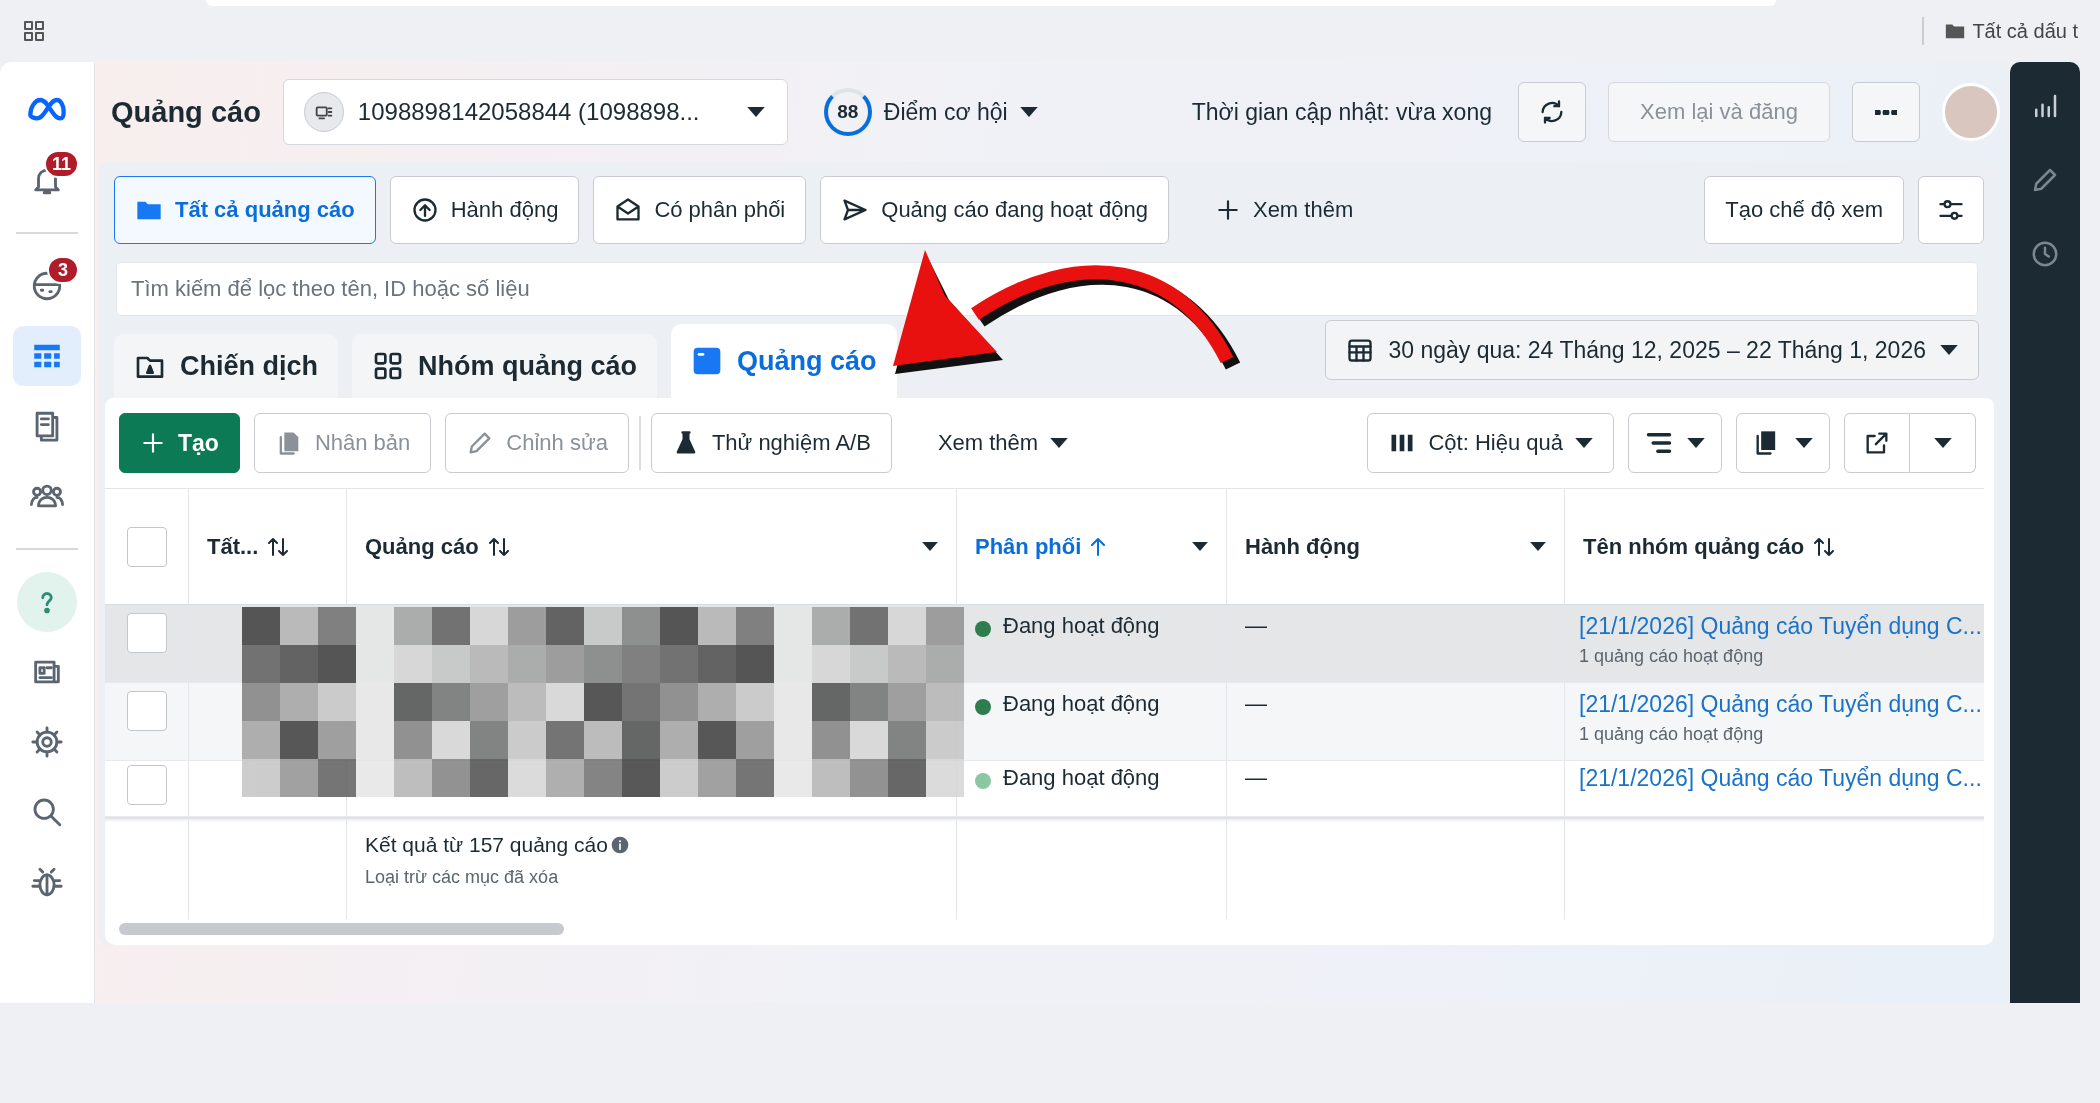 This screenshot has width=2100, height=1103. Describe the element at coordinates (34, 31) in the screenshot. I see `apps-icon` at that location.